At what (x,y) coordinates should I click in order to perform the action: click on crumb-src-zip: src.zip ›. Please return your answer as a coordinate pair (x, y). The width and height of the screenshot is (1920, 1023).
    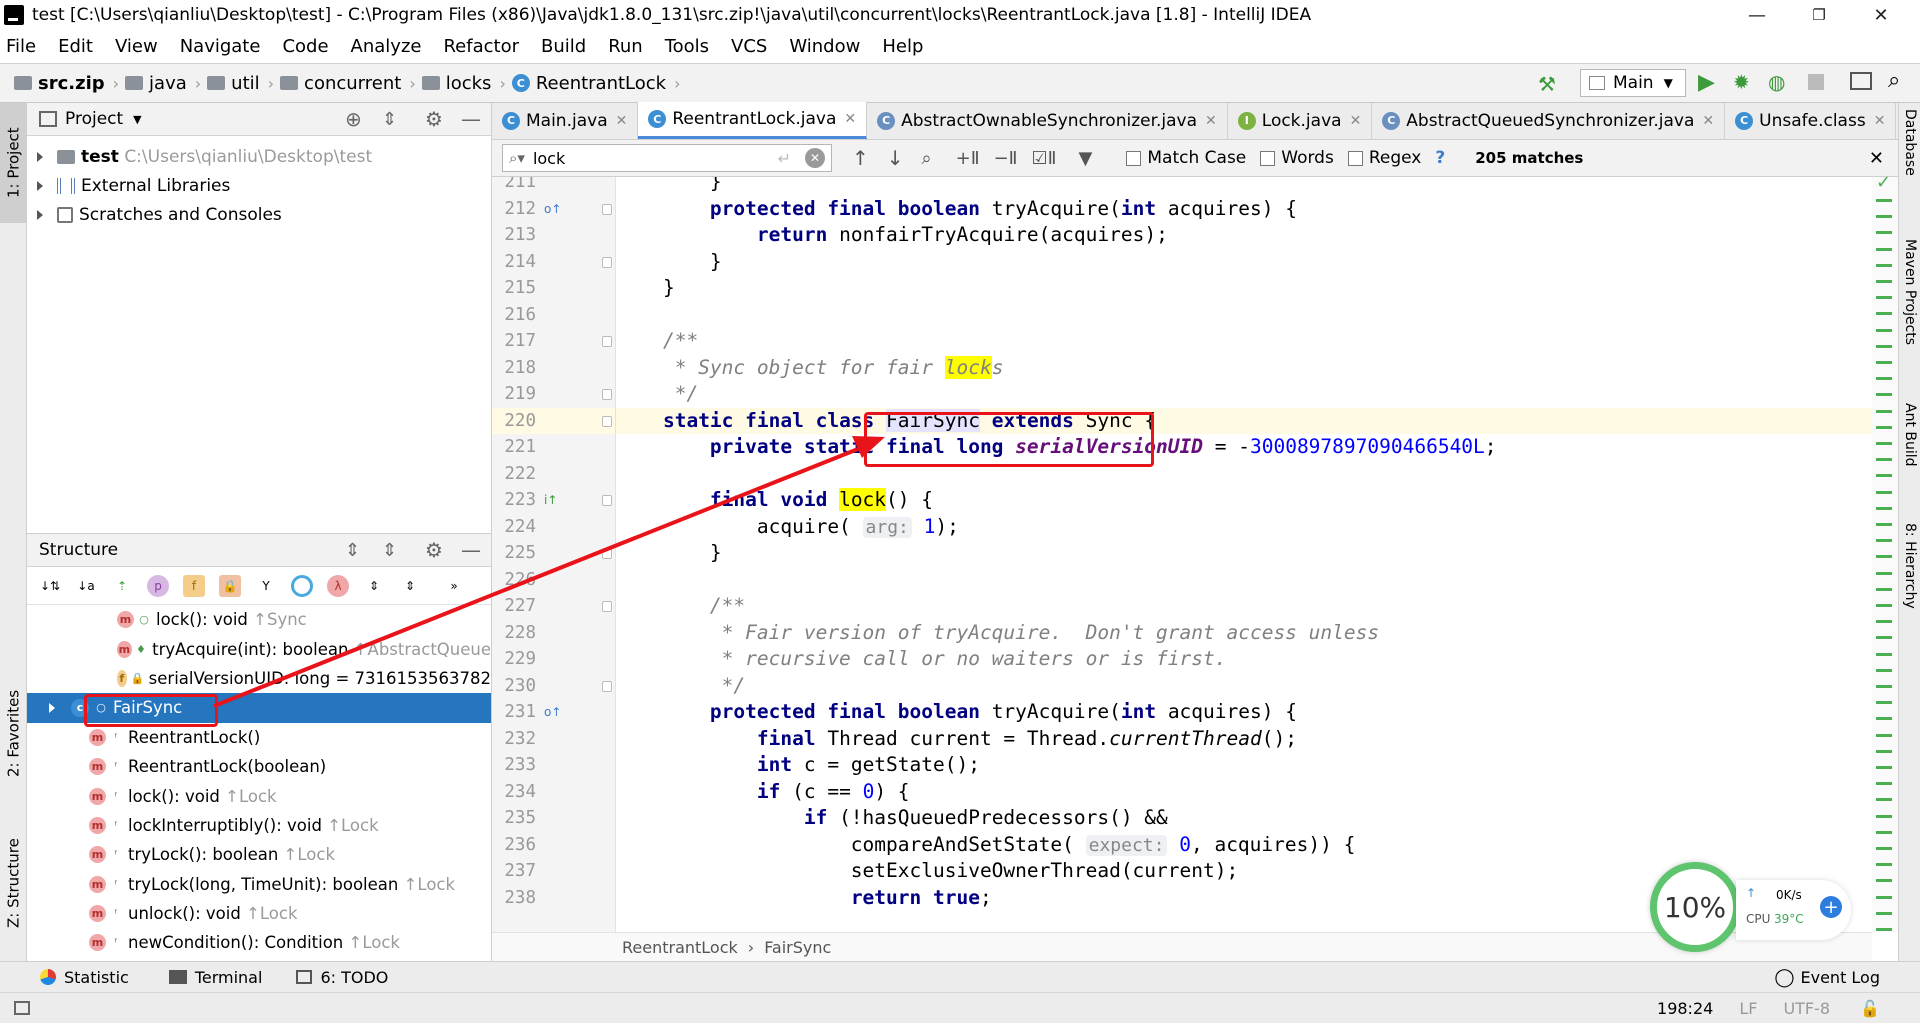
    Looking at the image, I should click on (66, 83).